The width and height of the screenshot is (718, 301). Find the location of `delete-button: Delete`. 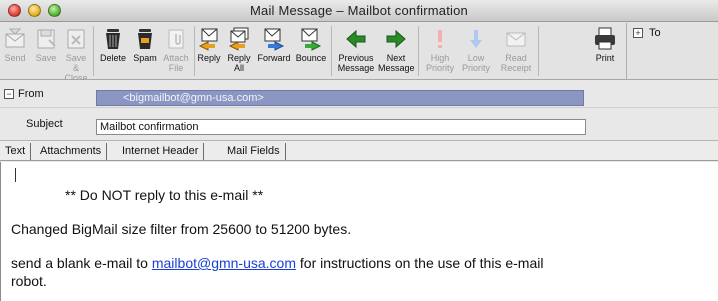

delete-button: Delete is located at coordinates (113, 51).